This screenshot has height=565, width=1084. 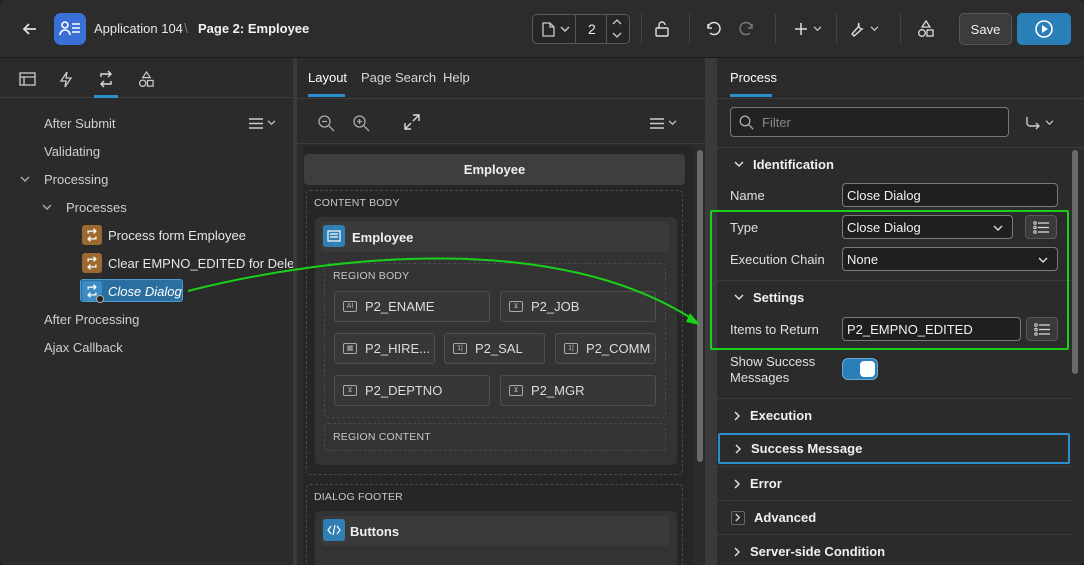 What do you see at coordinates (894, 483) in the screenshot?
I see `section-error: Error` at bounding box center [894, 483].